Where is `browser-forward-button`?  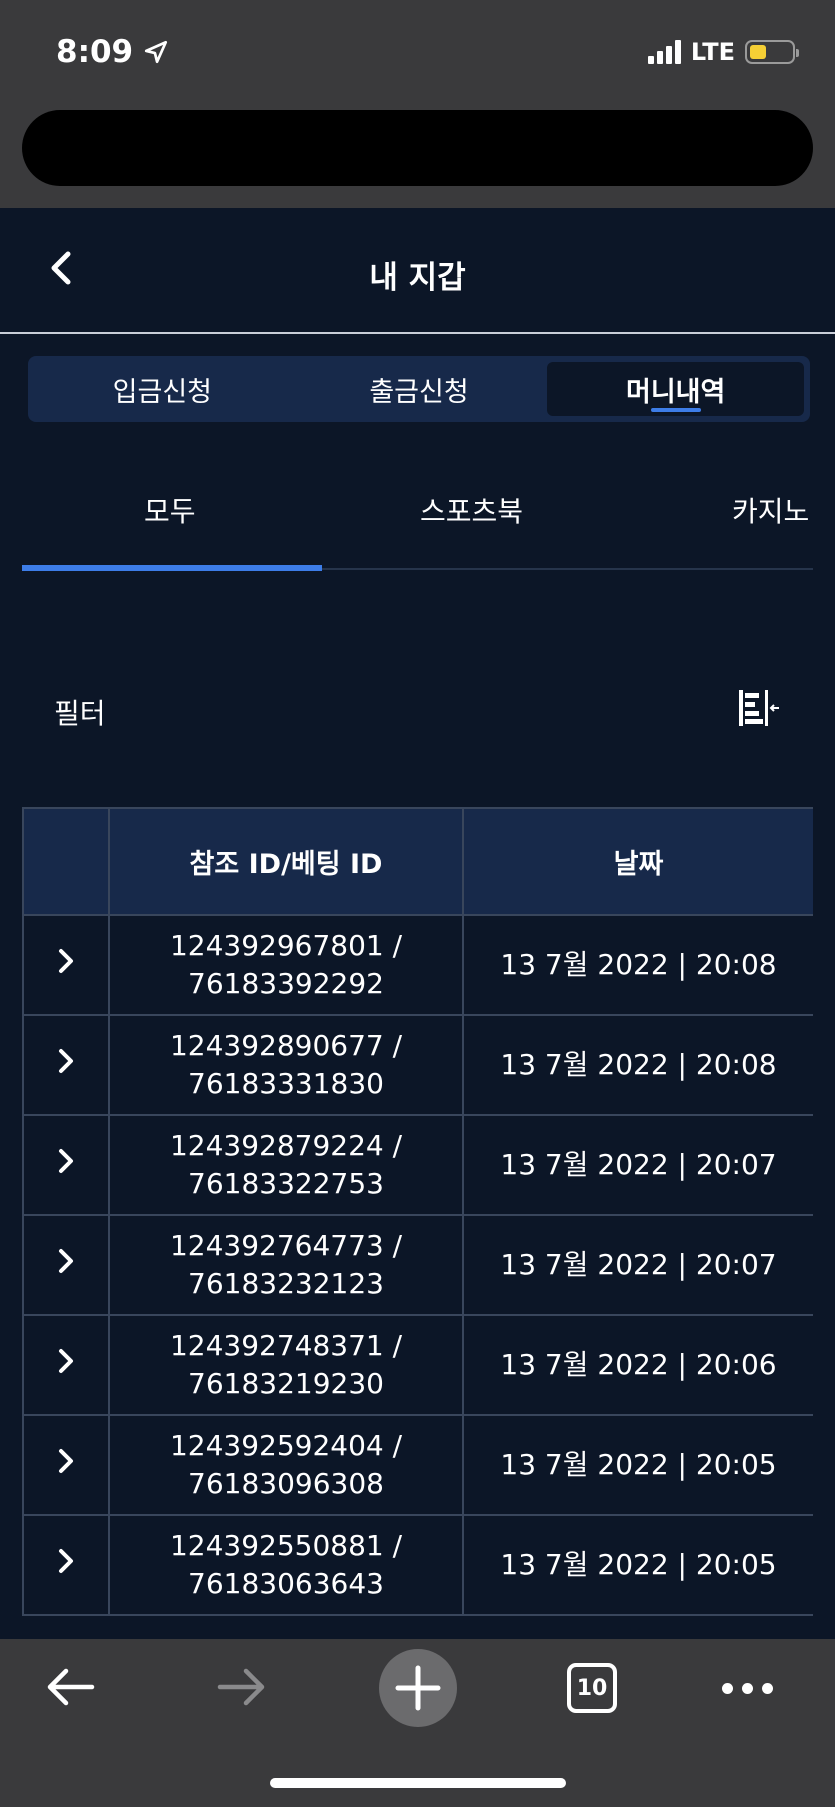
browser-forward-button is located at coordinates (242, 1689).